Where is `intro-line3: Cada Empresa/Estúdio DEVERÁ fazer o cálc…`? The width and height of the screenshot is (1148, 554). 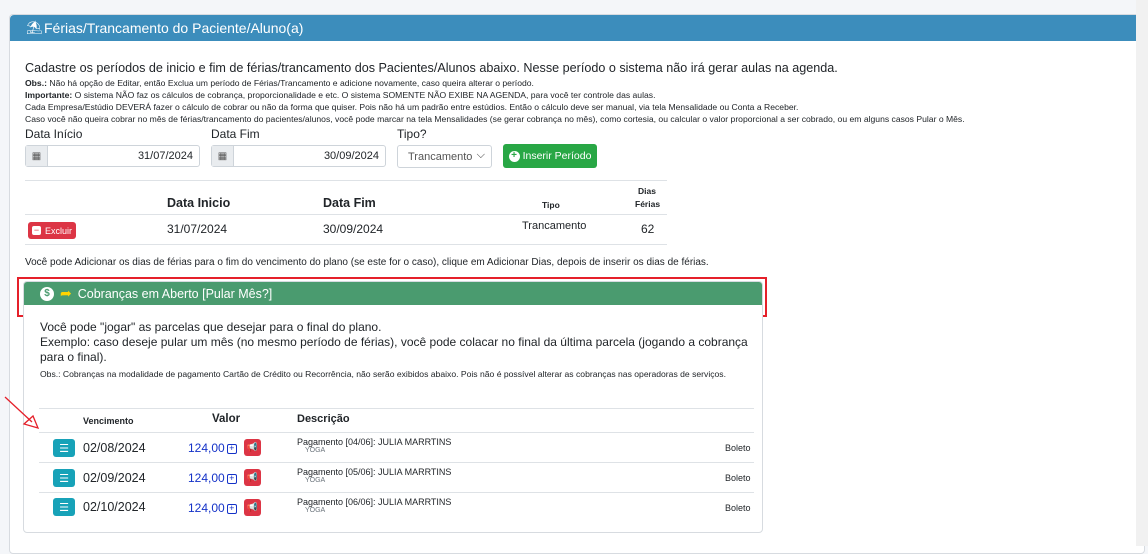
intro-line3: Cada Empresa/Estúdio DEVERÁ fazer o cálc… is located at coordinates (412, 107).